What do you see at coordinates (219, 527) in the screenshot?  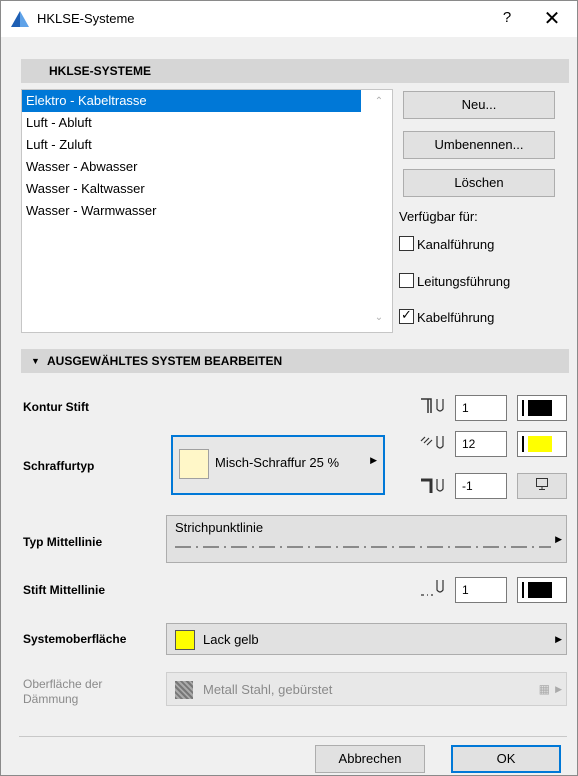 I see `centerline-type-value: Strichpunktlinie` at bounding box center [219, 527].